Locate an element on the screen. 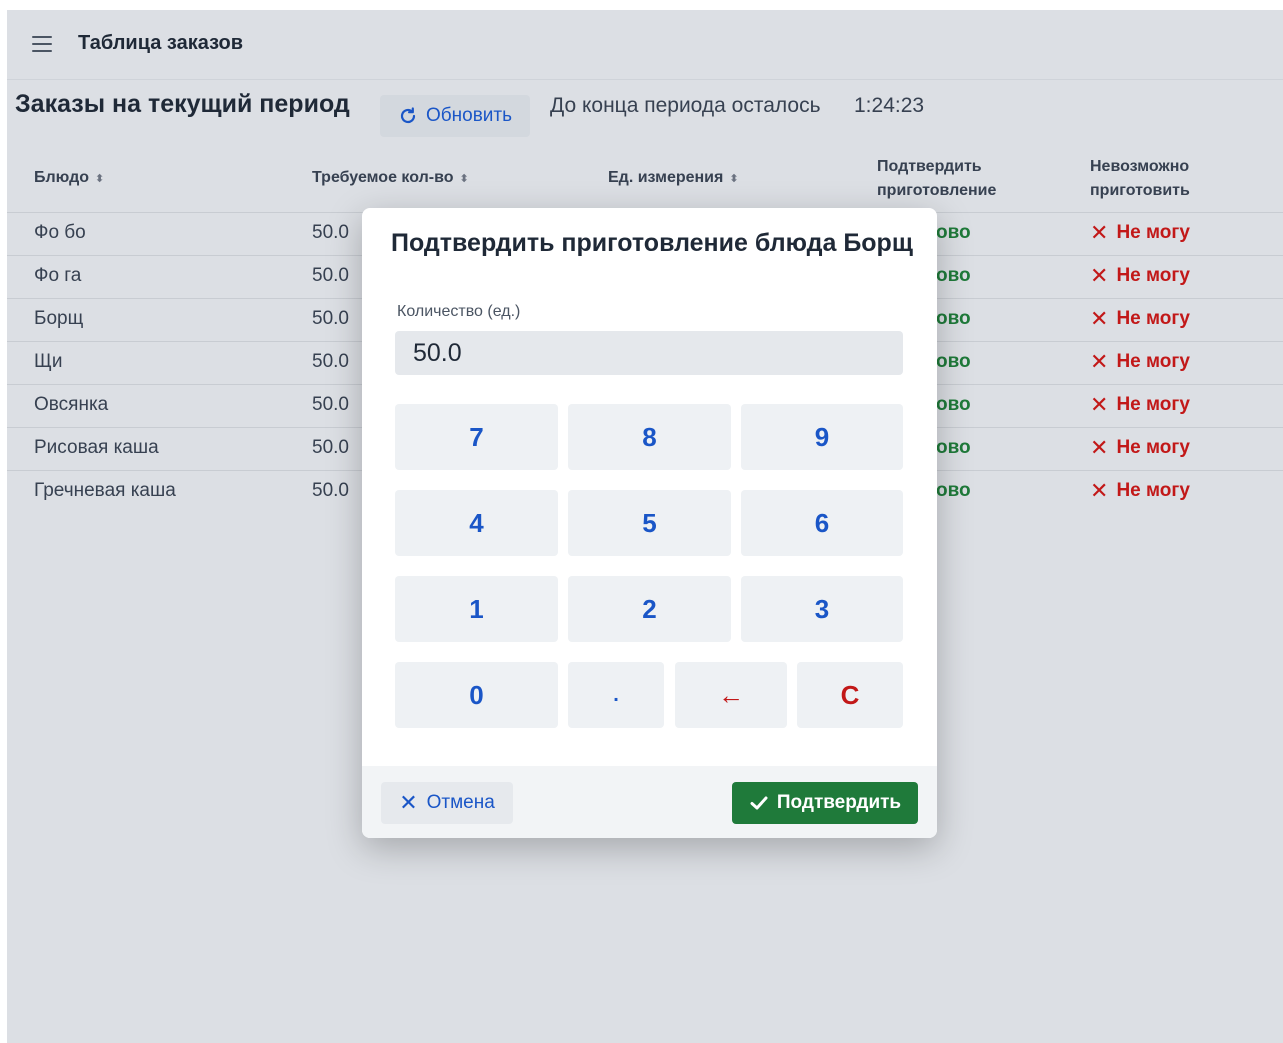 The image size is (1283, 1043). dialog-title: Подтвердить приготовление блюда Борщ is located at coordinates (652, 243).